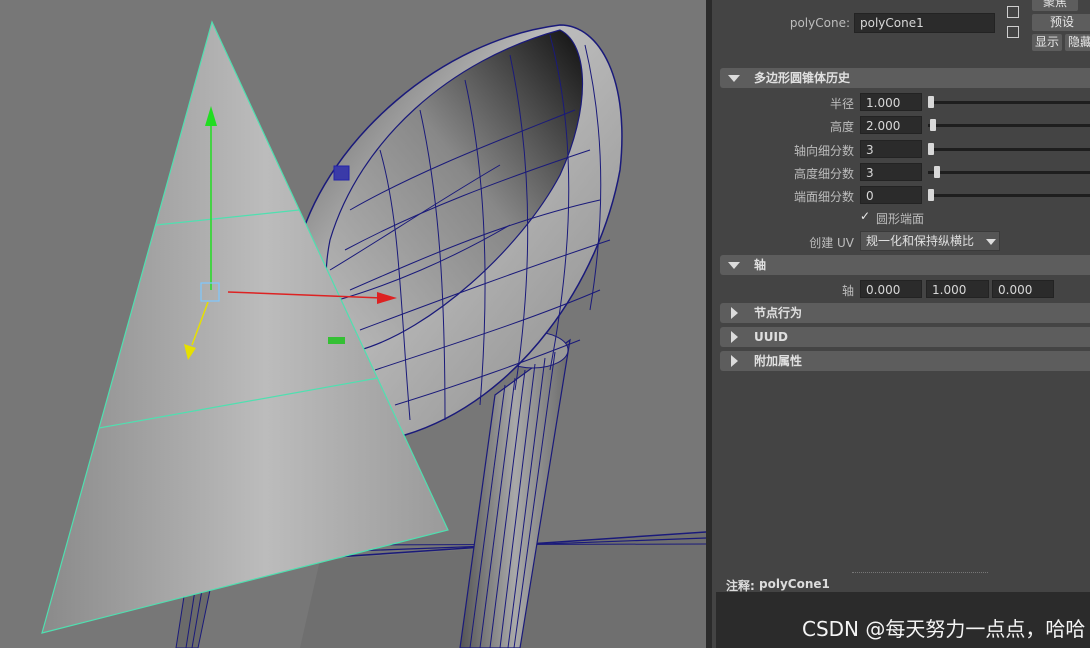 This screenshot has width=1090, height=648. Describe the element at coordinates (891, 195) in the screenshot. I see `subdivisions-cap-field: 0` at that location.